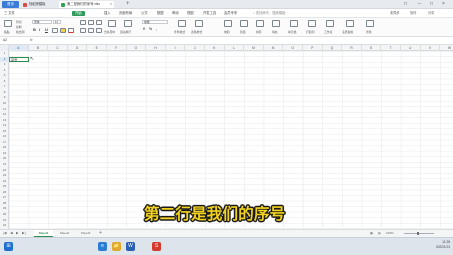  I want to click on font-color-icon, so click(71, 30).